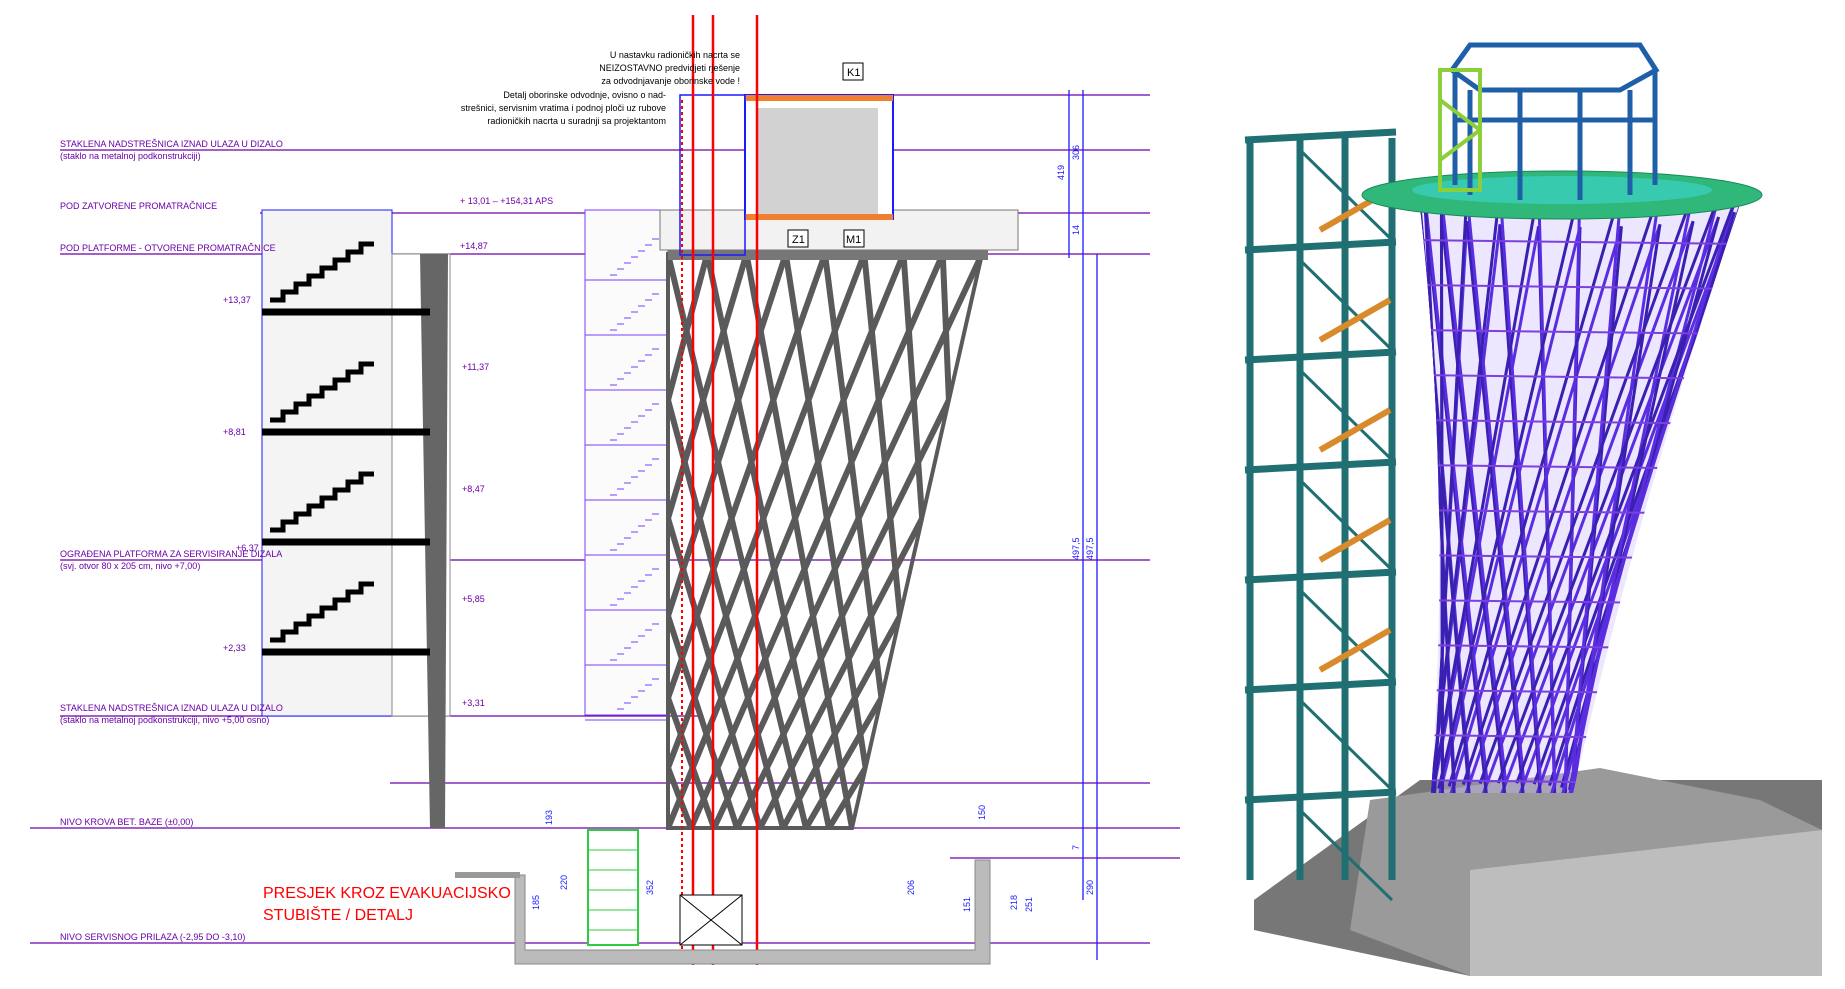 This screenshot has width=1845, height=989. I want to click on level-label: NIVO KROVA BET. BAZE (±0,00), so click(126, 822).